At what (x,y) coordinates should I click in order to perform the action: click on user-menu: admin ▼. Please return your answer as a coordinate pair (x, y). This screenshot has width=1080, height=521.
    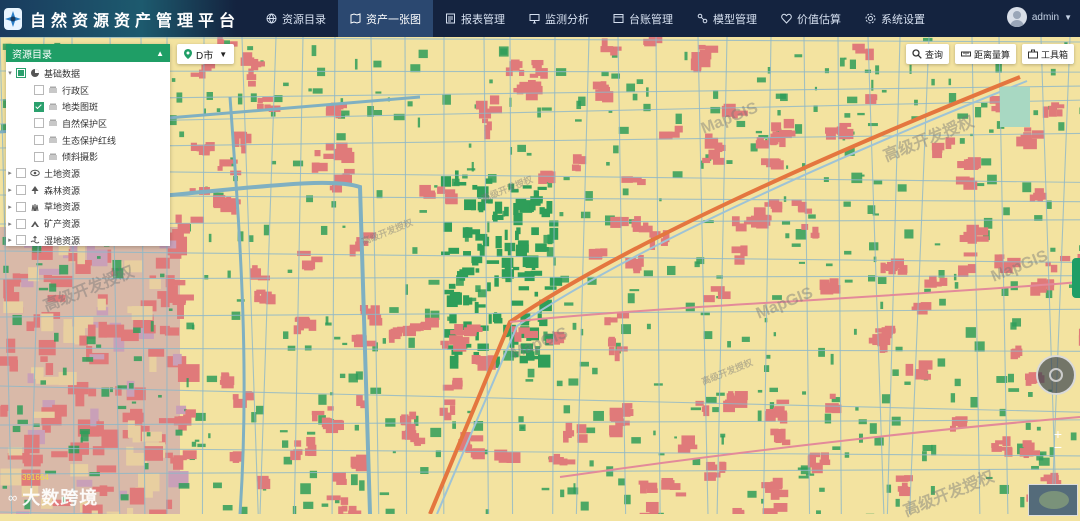
    Looking at the image, I should click on (1039, 17).